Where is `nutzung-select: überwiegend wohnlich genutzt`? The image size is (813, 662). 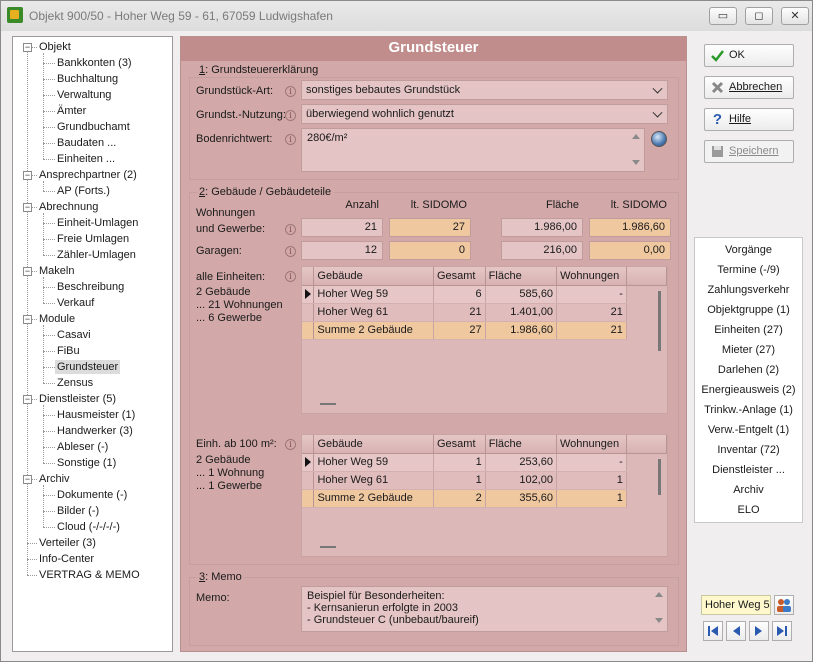 nutzung-select: überwiegend wohnlich genutzt is located at coordinates (484, 114).